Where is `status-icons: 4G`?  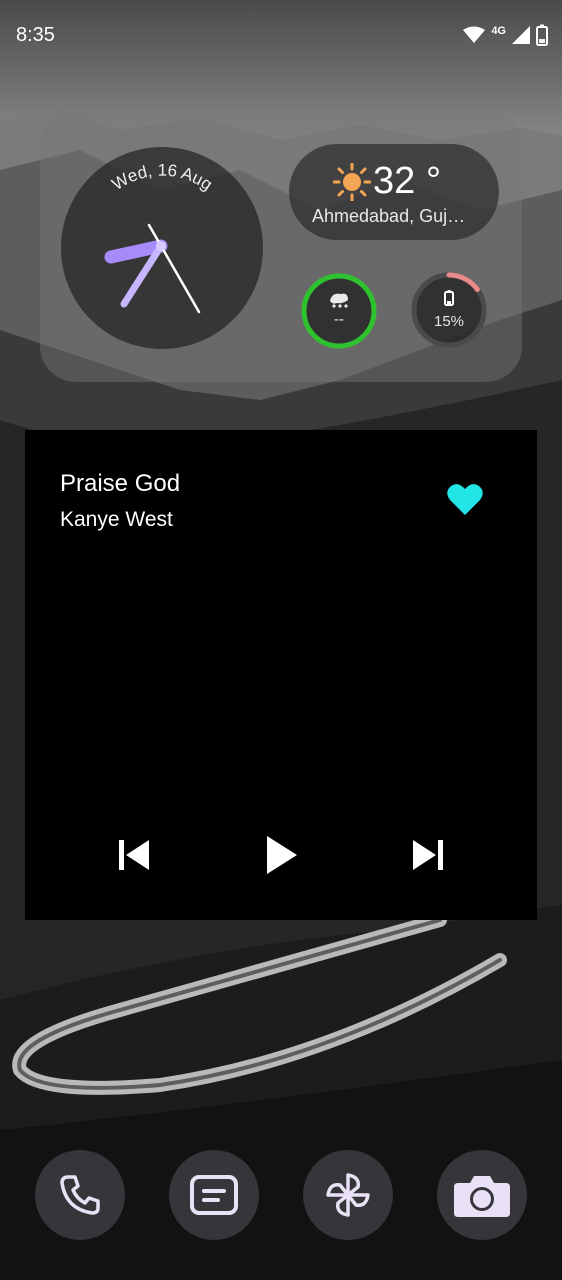 status-icons: 4G is located at coordinates (505, 35).